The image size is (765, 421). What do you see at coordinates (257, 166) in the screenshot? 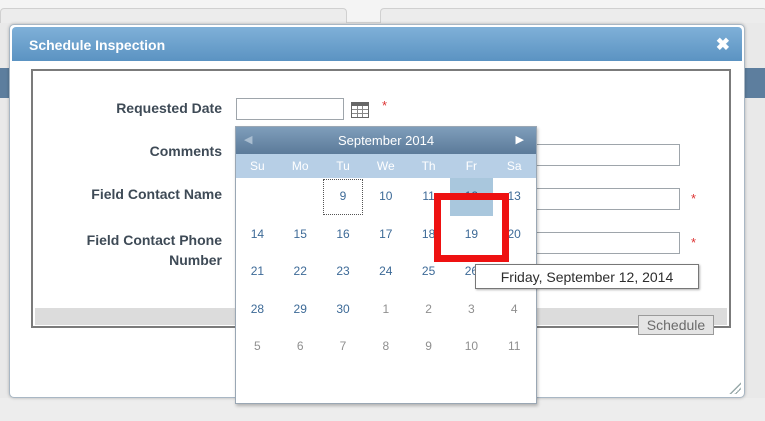
I see `weekday-label: Su` at bounding box center [257, 166].